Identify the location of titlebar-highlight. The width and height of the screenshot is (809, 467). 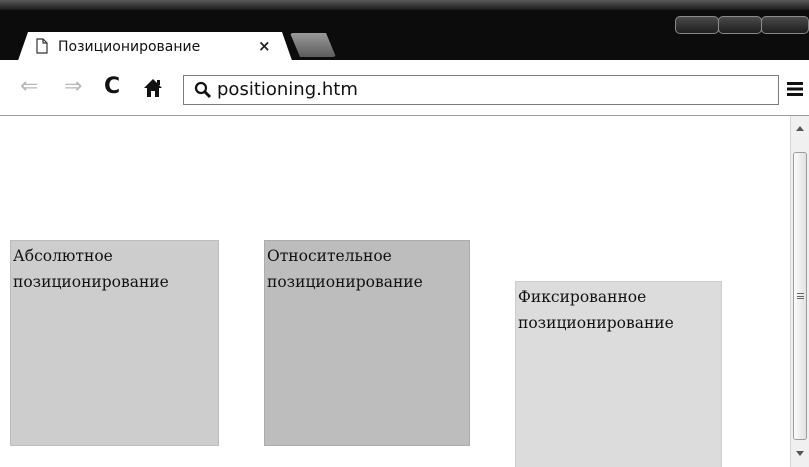
(404, 5).